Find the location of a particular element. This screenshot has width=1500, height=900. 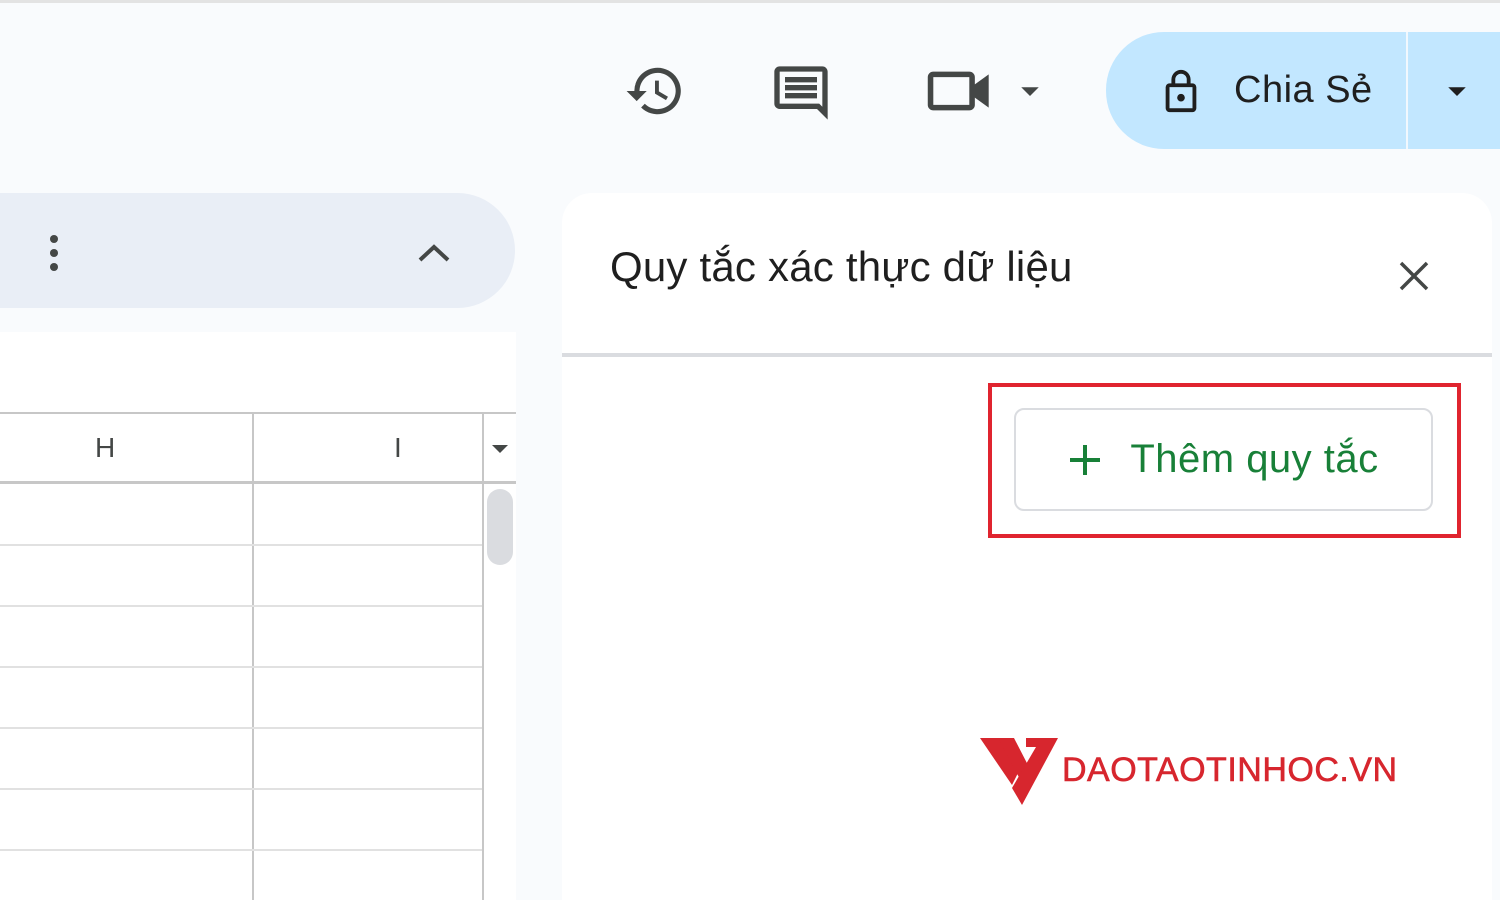

close-panel-button is located at coordinates (1414, 276).